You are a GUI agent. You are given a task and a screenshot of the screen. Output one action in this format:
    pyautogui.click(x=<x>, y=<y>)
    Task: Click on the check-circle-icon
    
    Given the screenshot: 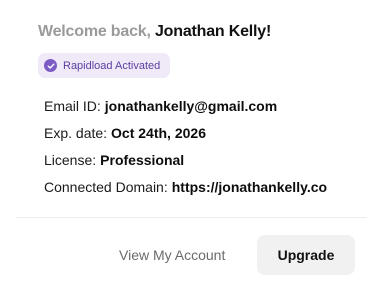 What is the action you would take?
    pyautogui.click(x=50, y=65)
    